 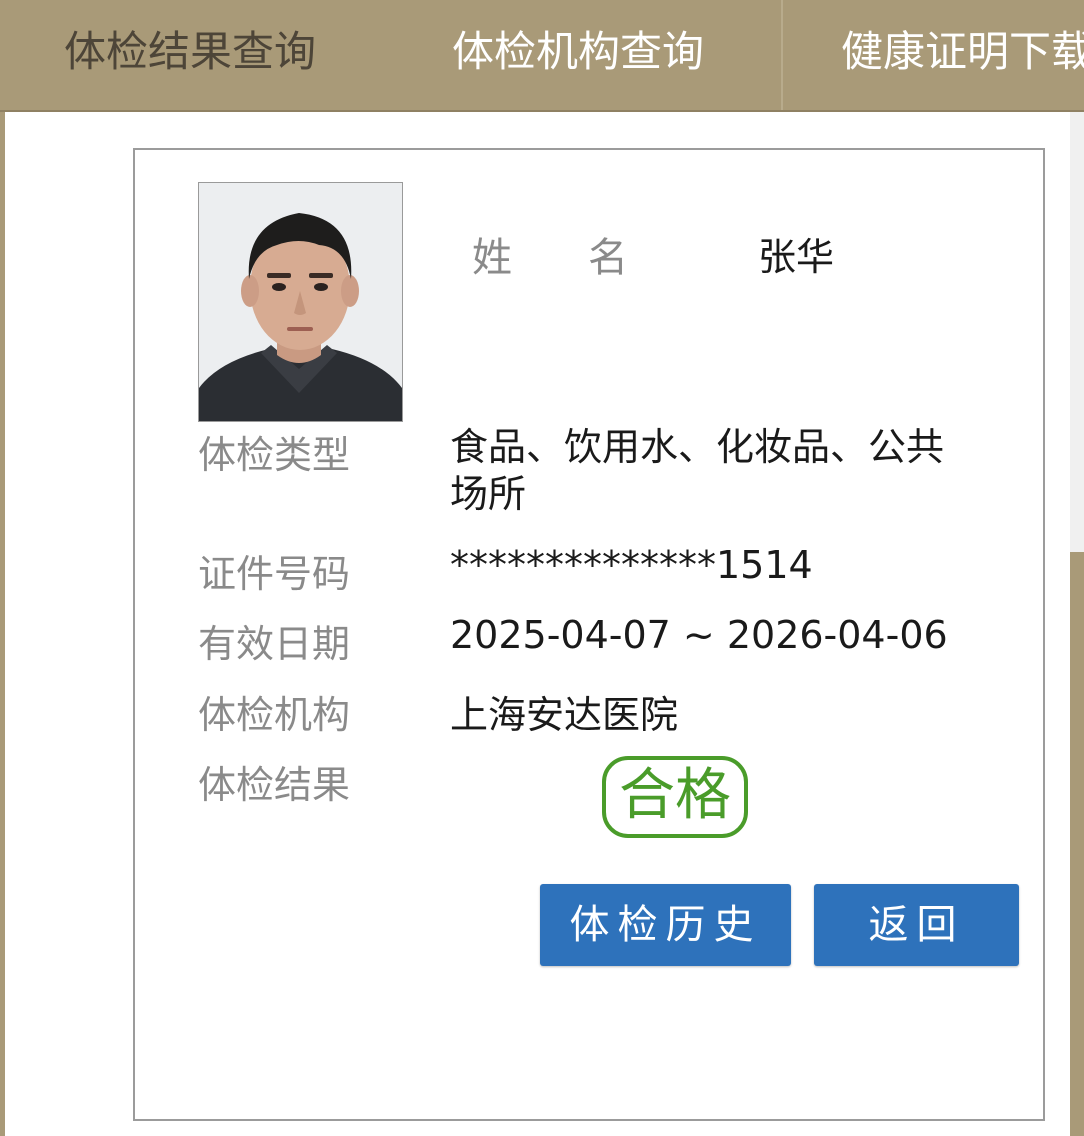 What do you see at coordinates (274, 574) in the screenshot?
I see `id-number-label: 证件号码` at bounding box center [274, 574].